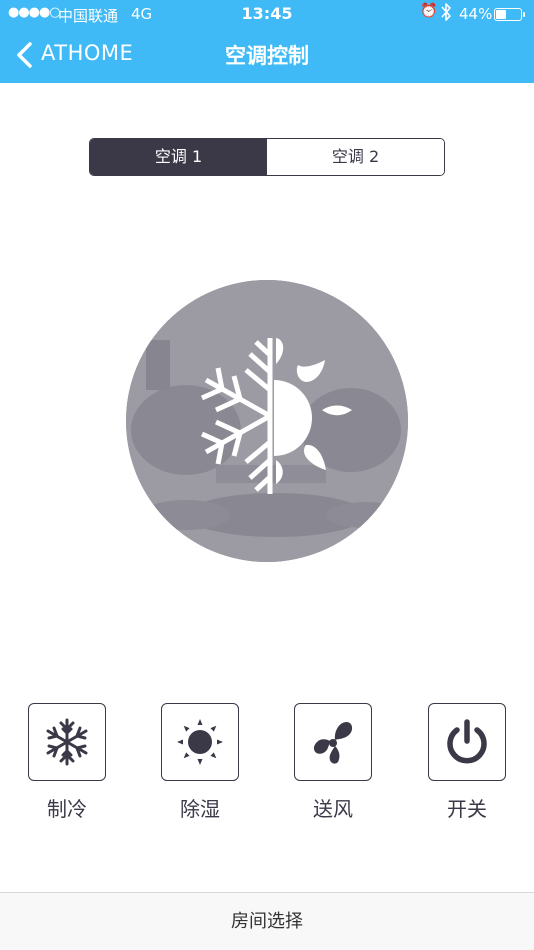 The image size is (534, 950). I want to click on fan-button, so click(333, 742).